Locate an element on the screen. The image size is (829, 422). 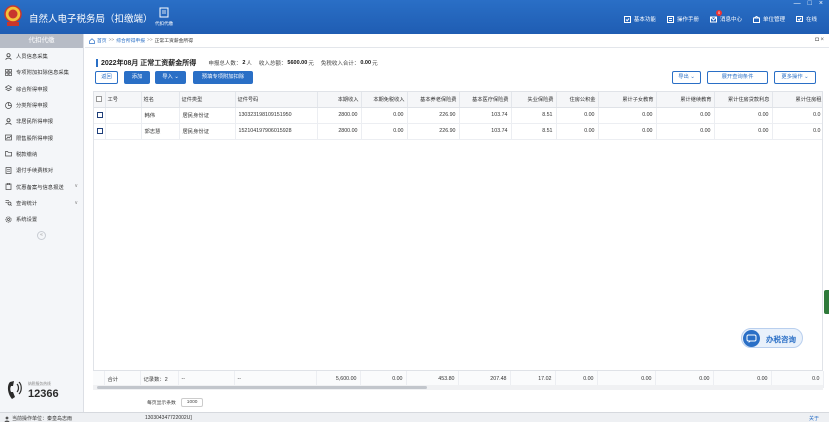
more-actions-button: 更多操作 ⌄ is located at coordinates (795, 77).